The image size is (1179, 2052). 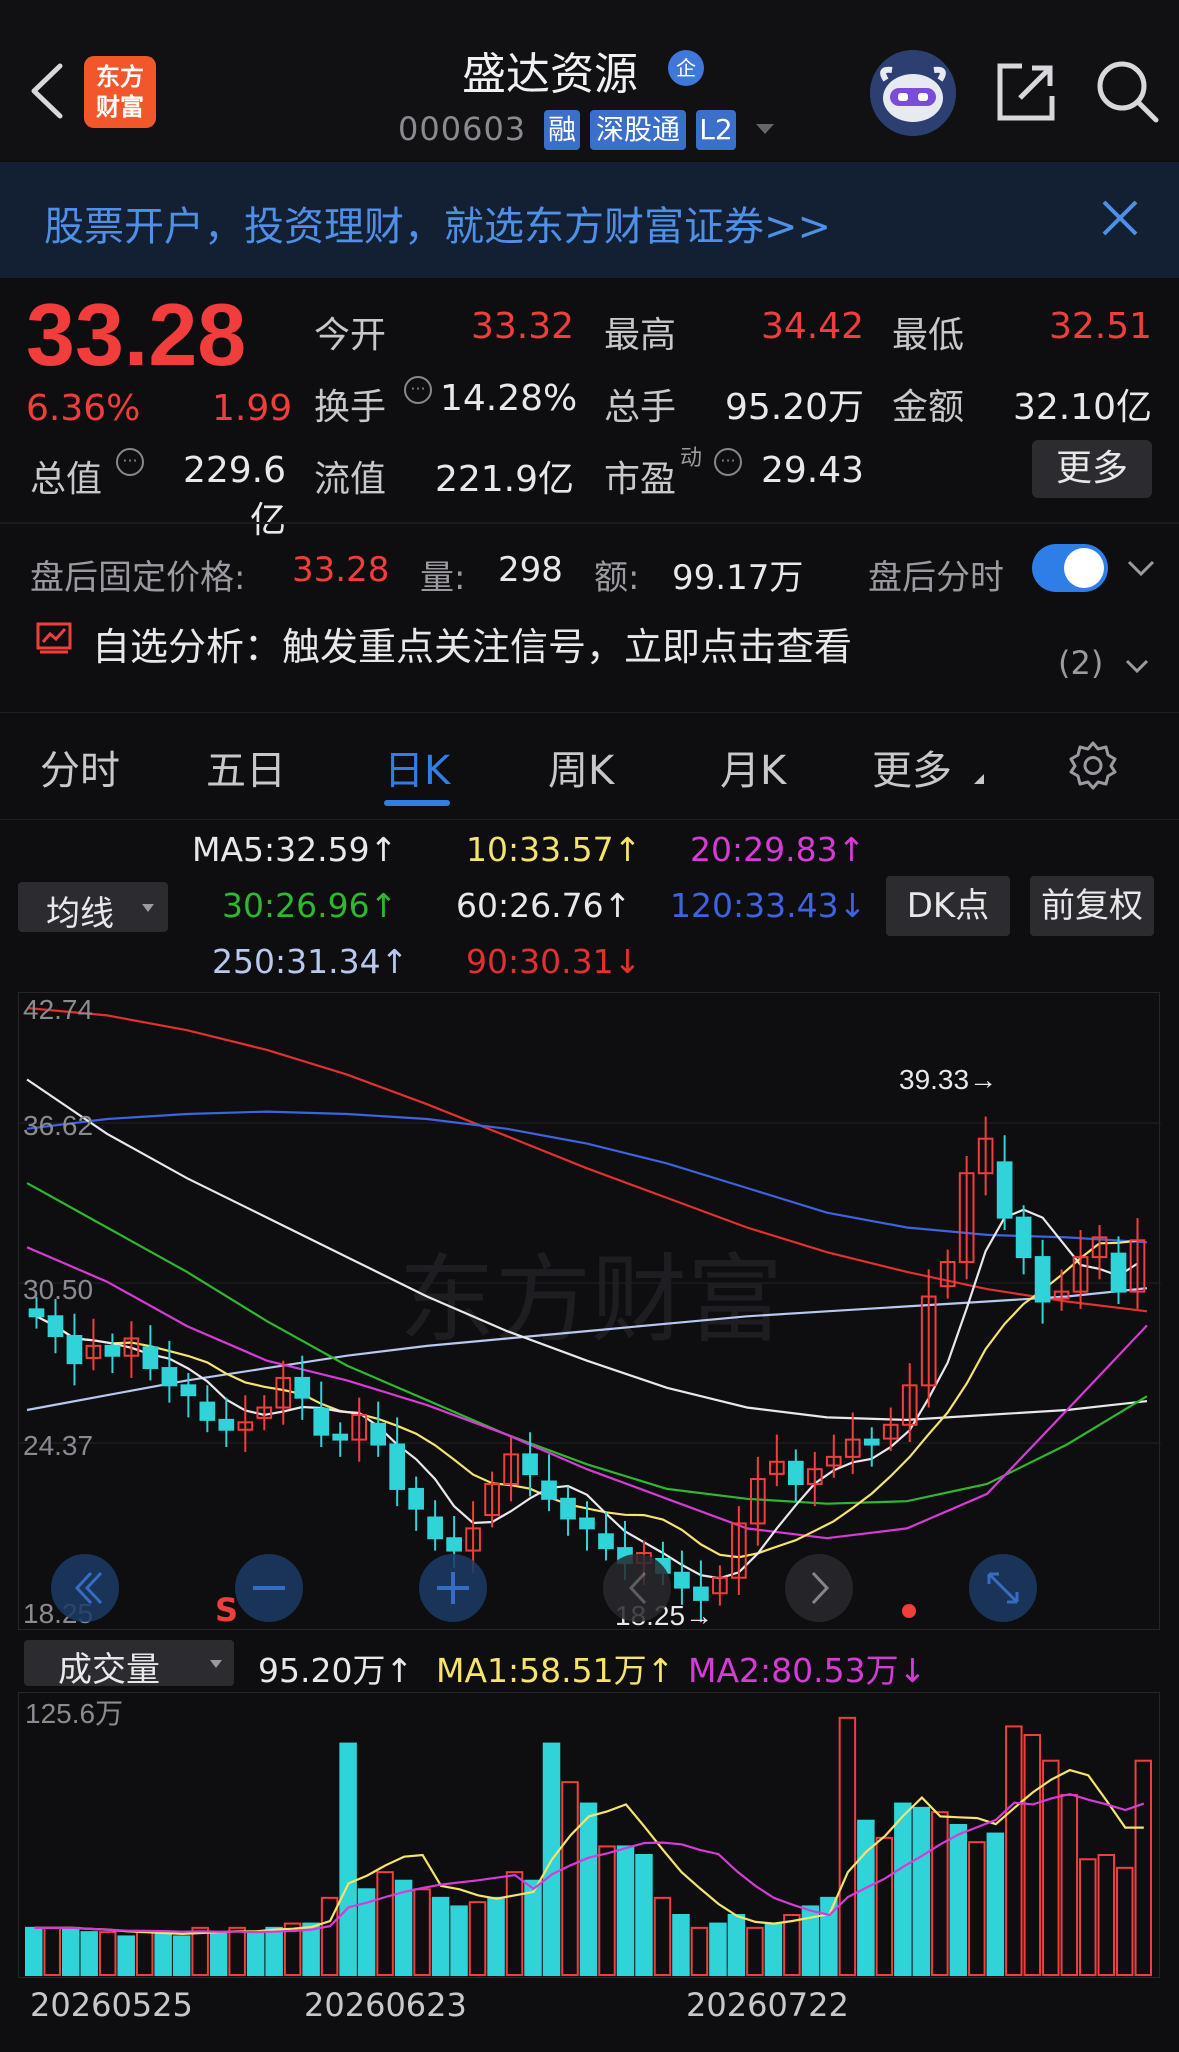 I want to click on promo-banner-text: 股票开户，投资理财，就选东方财富证券>>, so click(x=437, y=223).